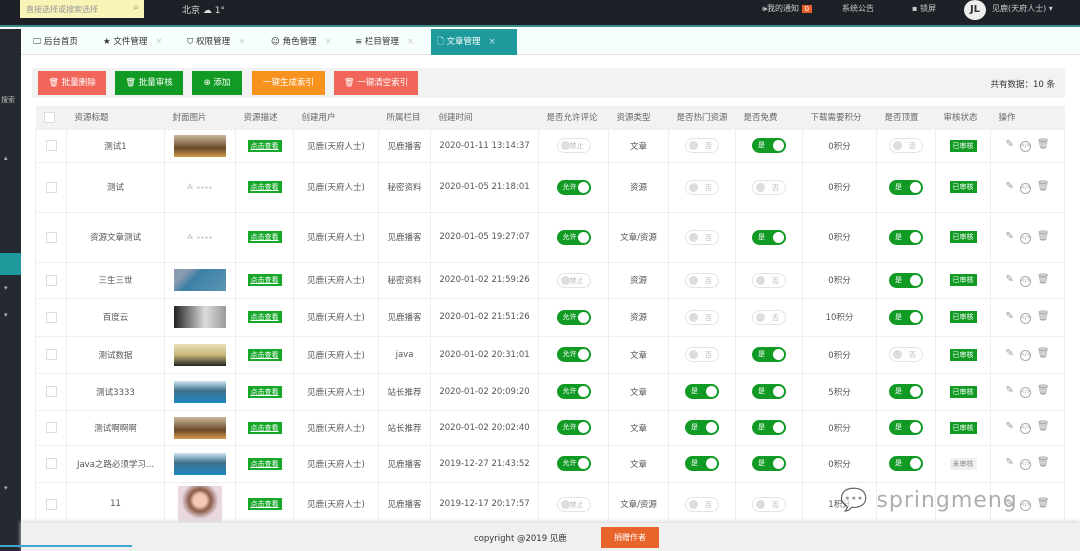  Describe the element at coordinates (384, 42) in the screenshot. I see `tab-4: ≡ 栏目管理 ×` at that location.